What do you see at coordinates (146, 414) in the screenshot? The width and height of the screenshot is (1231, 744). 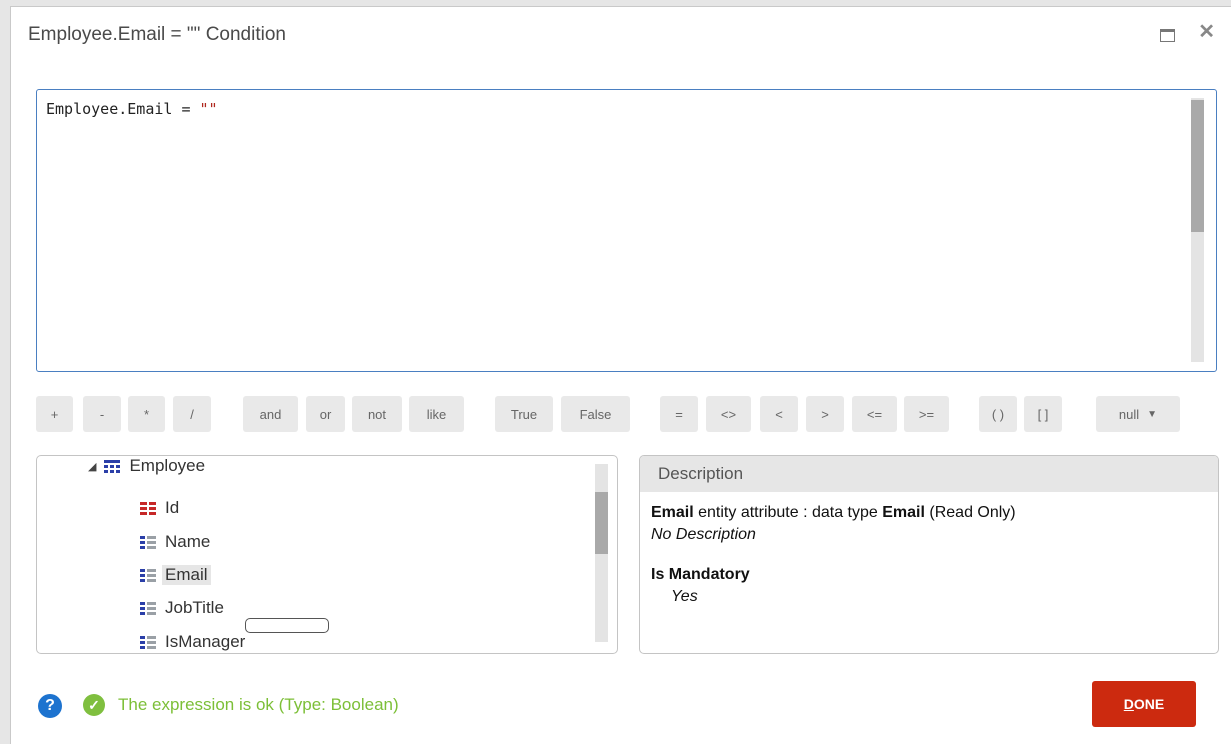 I see `op-multiply: *` at bounding box center [146, 414].